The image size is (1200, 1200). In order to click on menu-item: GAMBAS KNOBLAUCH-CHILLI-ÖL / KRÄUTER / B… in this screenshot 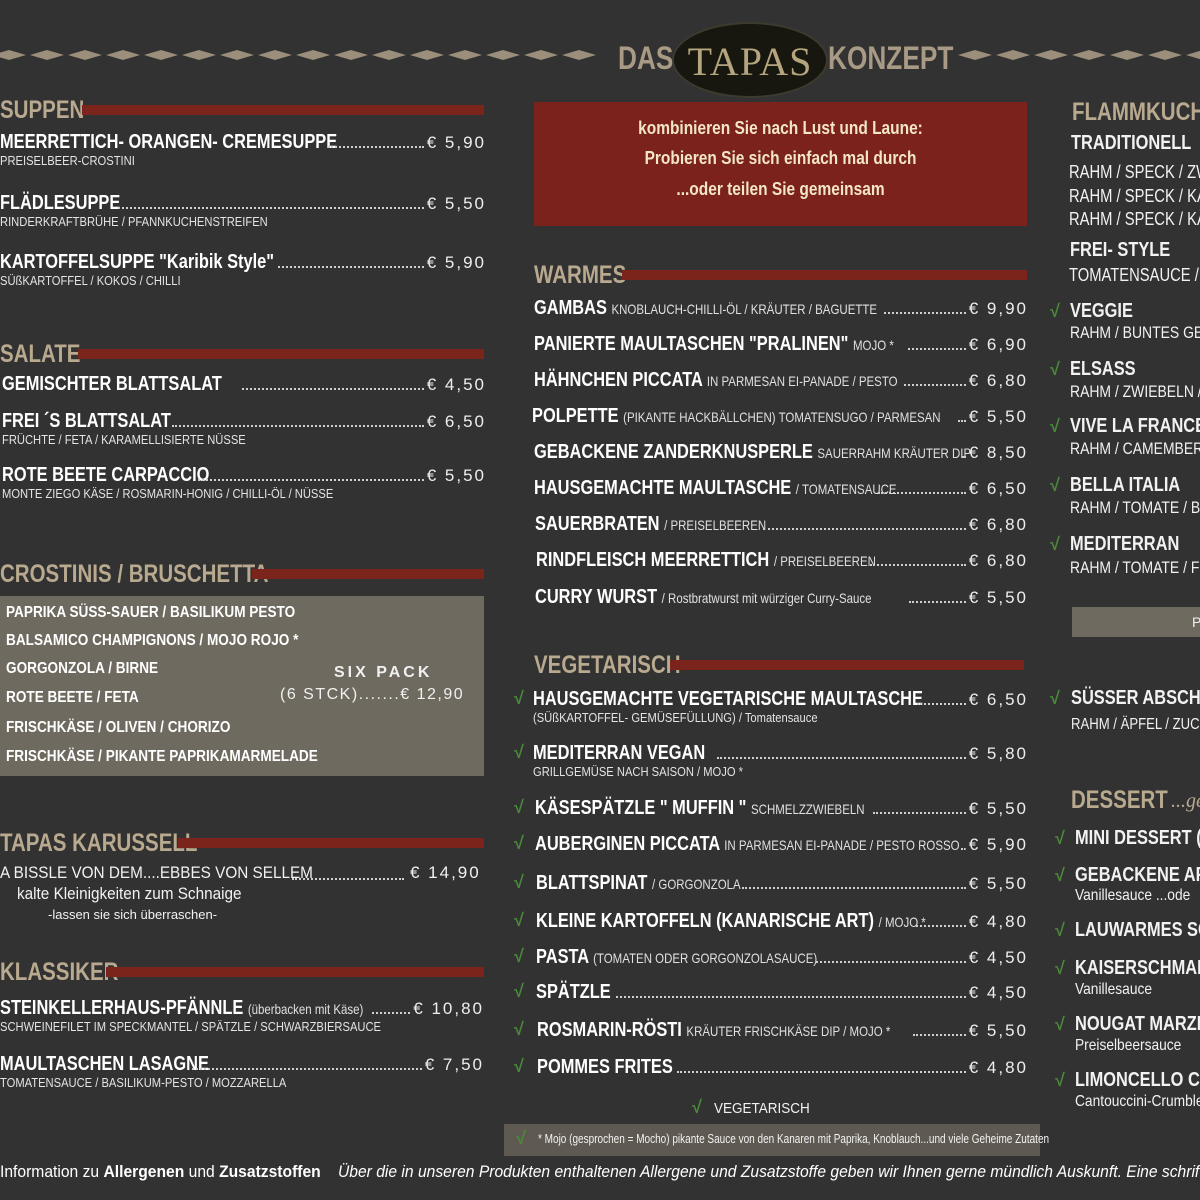, I will do `click(781, 308)`.